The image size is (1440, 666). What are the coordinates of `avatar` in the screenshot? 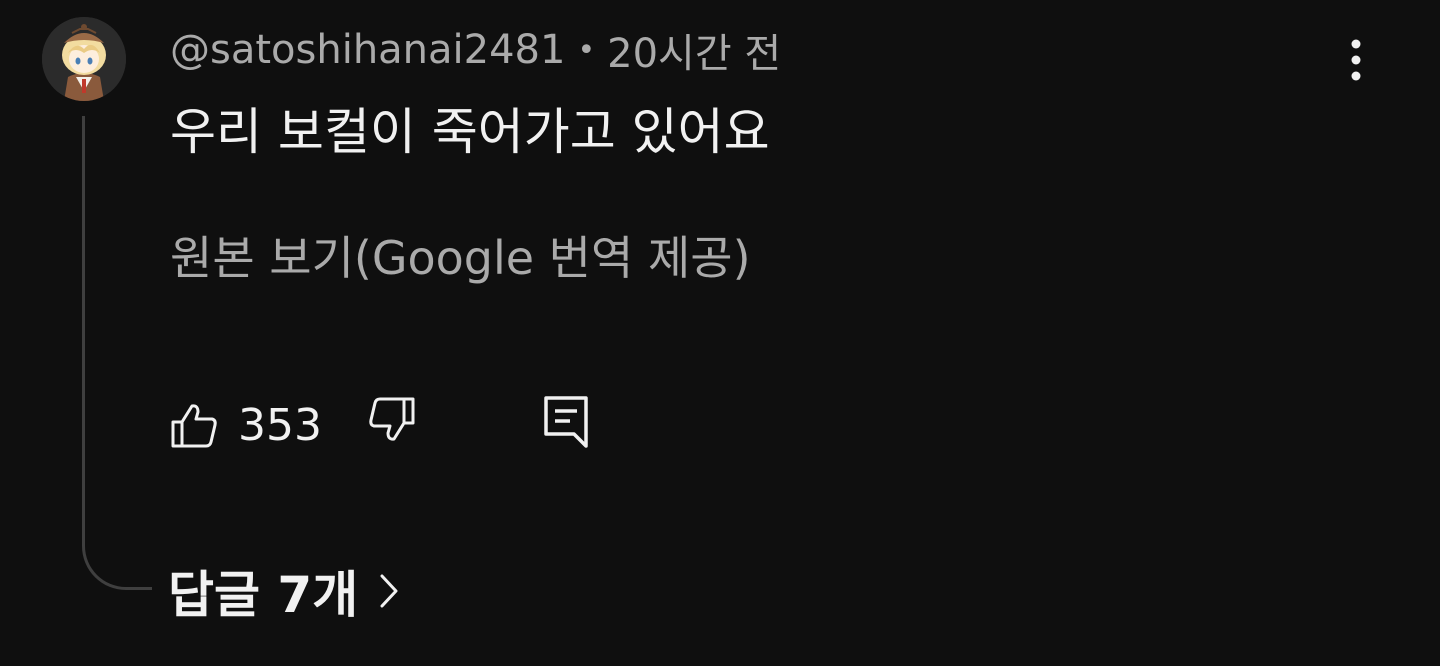 It's located at (84, 59).